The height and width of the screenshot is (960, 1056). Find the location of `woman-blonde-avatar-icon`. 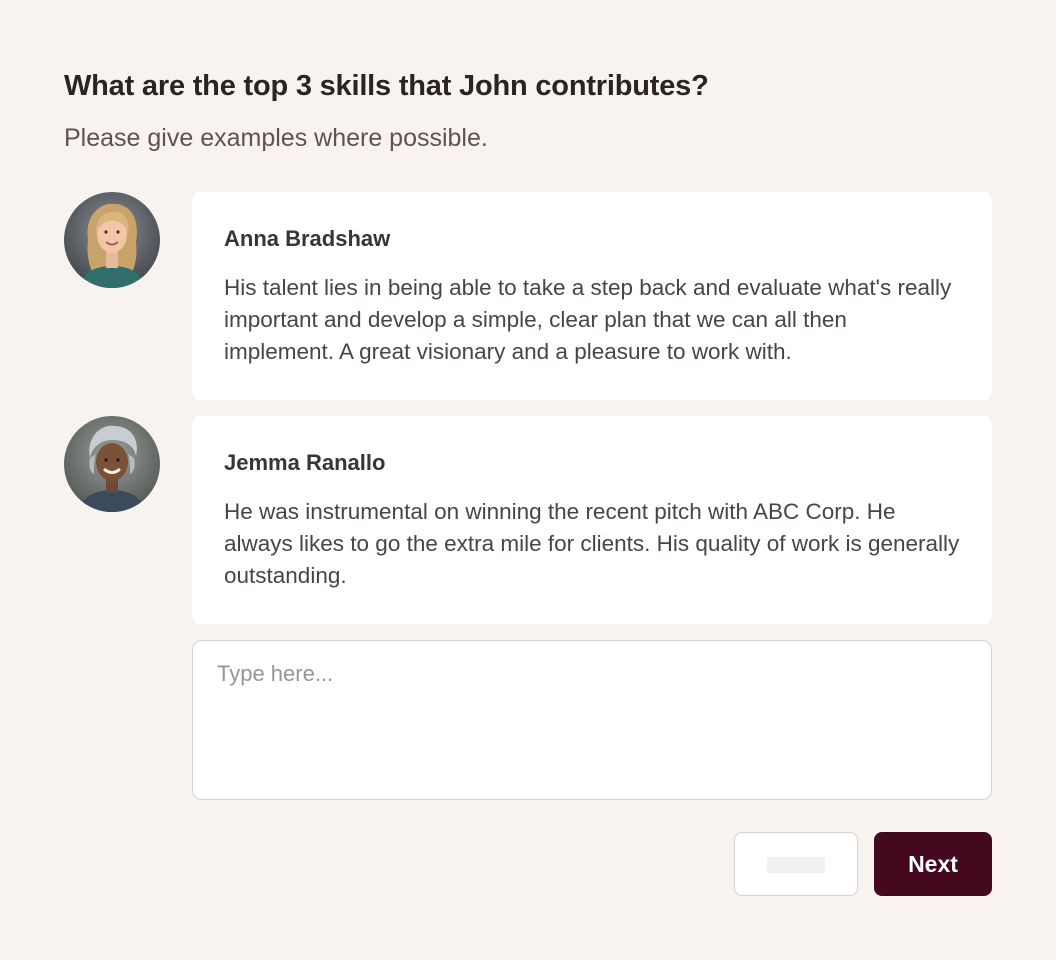

woman-blonde-avatar-icon is located at coordinates (112, 240).